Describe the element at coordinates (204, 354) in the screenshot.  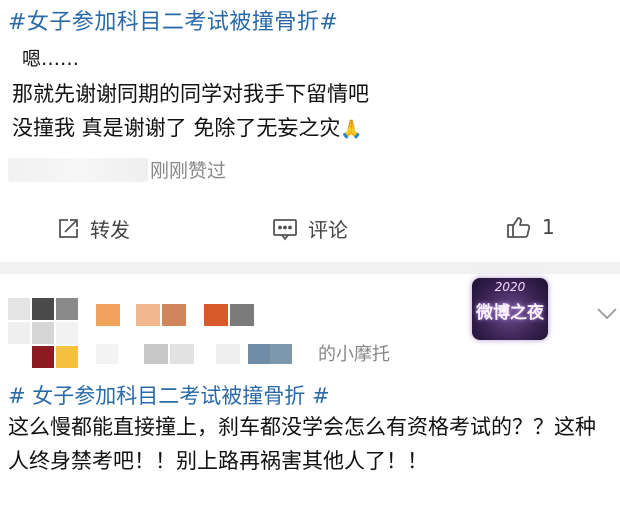
I see `blurred-source` at that location.